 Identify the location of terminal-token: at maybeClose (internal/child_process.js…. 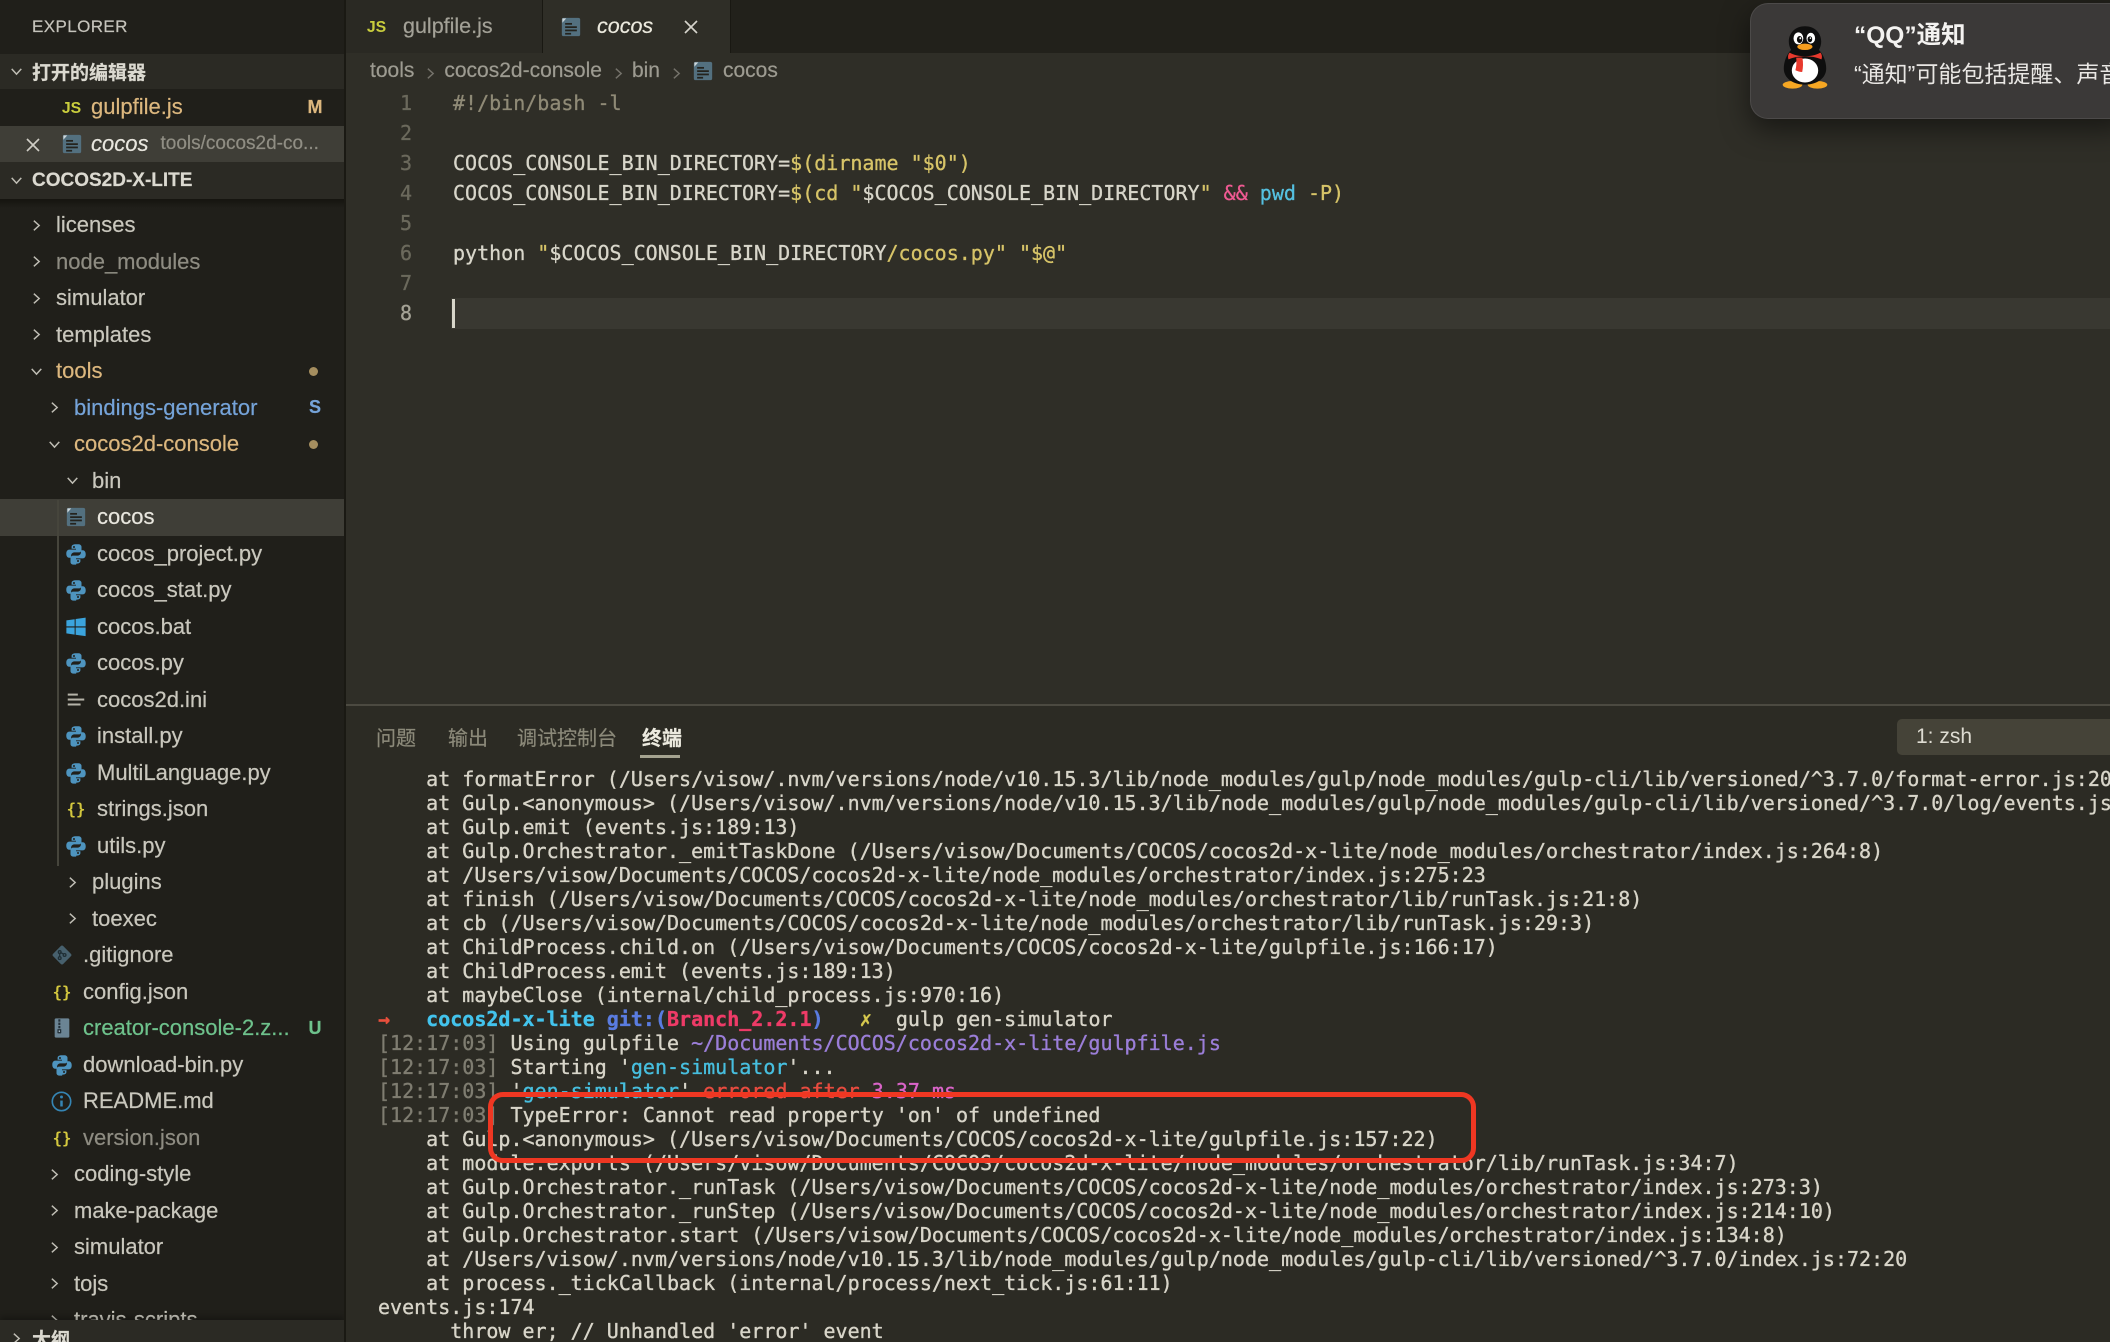
(691, 995).